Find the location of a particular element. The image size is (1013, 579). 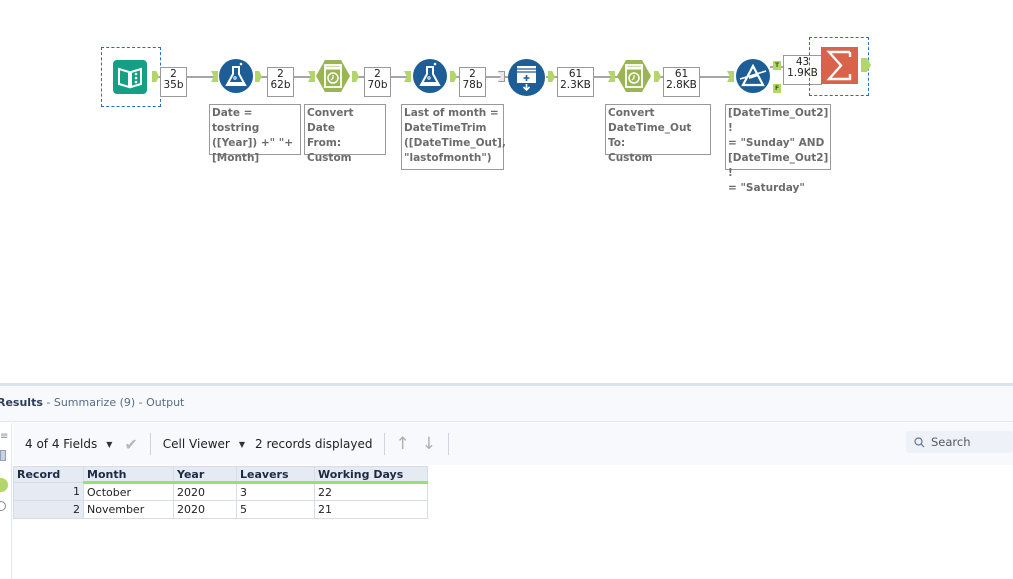

record-count: 61 2.8KB is located at coordinates (681, 82).